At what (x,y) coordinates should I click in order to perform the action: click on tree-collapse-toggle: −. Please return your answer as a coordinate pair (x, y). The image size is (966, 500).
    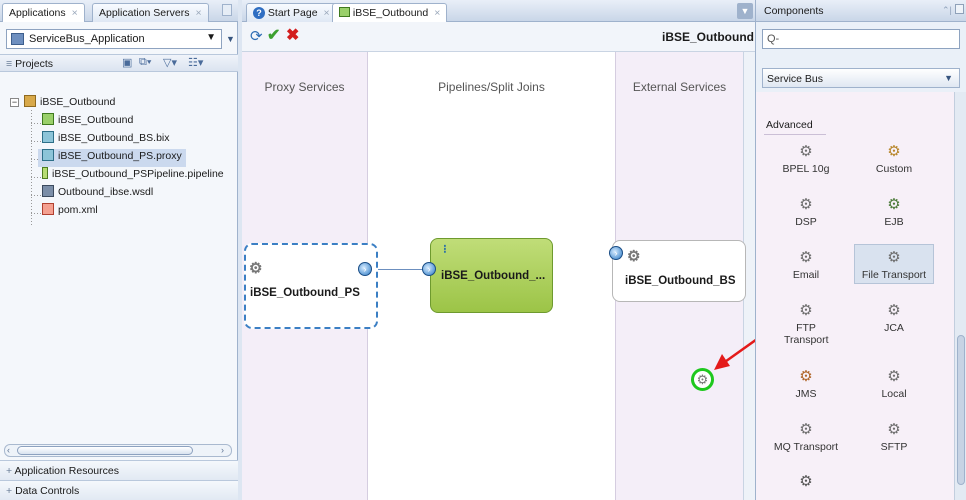
    Looking at the image, I should click on (14, 102).